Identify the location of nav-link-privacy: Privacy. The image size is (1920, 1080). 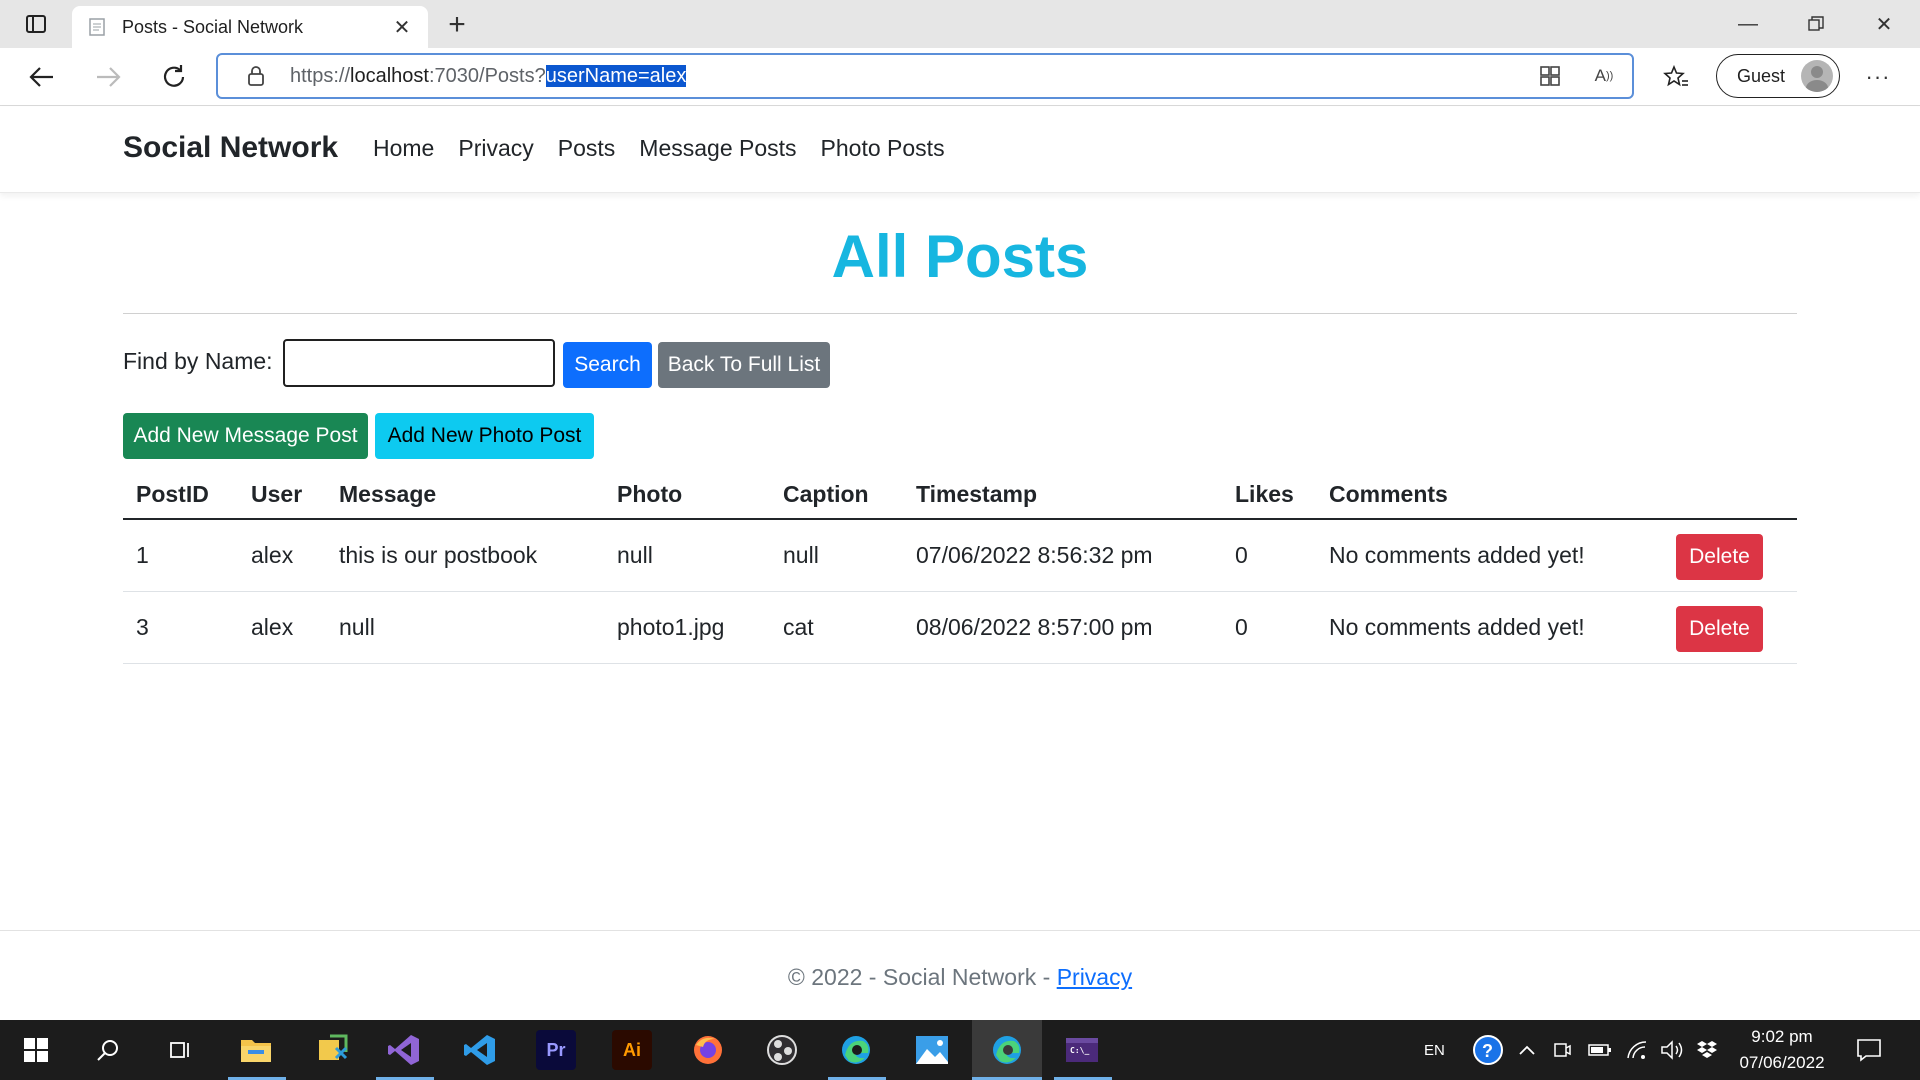
(495, 148).